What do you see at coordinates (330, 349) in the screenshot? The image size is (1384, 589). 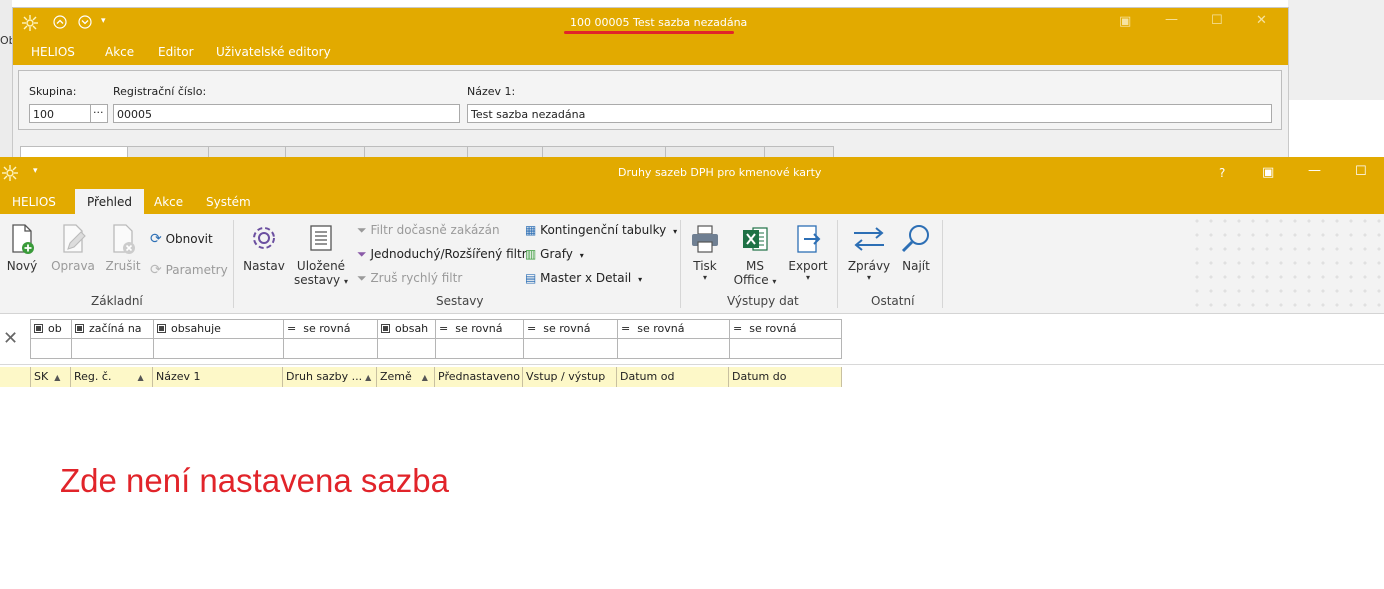 I see `filter-value-druh` at bounding box center [330, 349].